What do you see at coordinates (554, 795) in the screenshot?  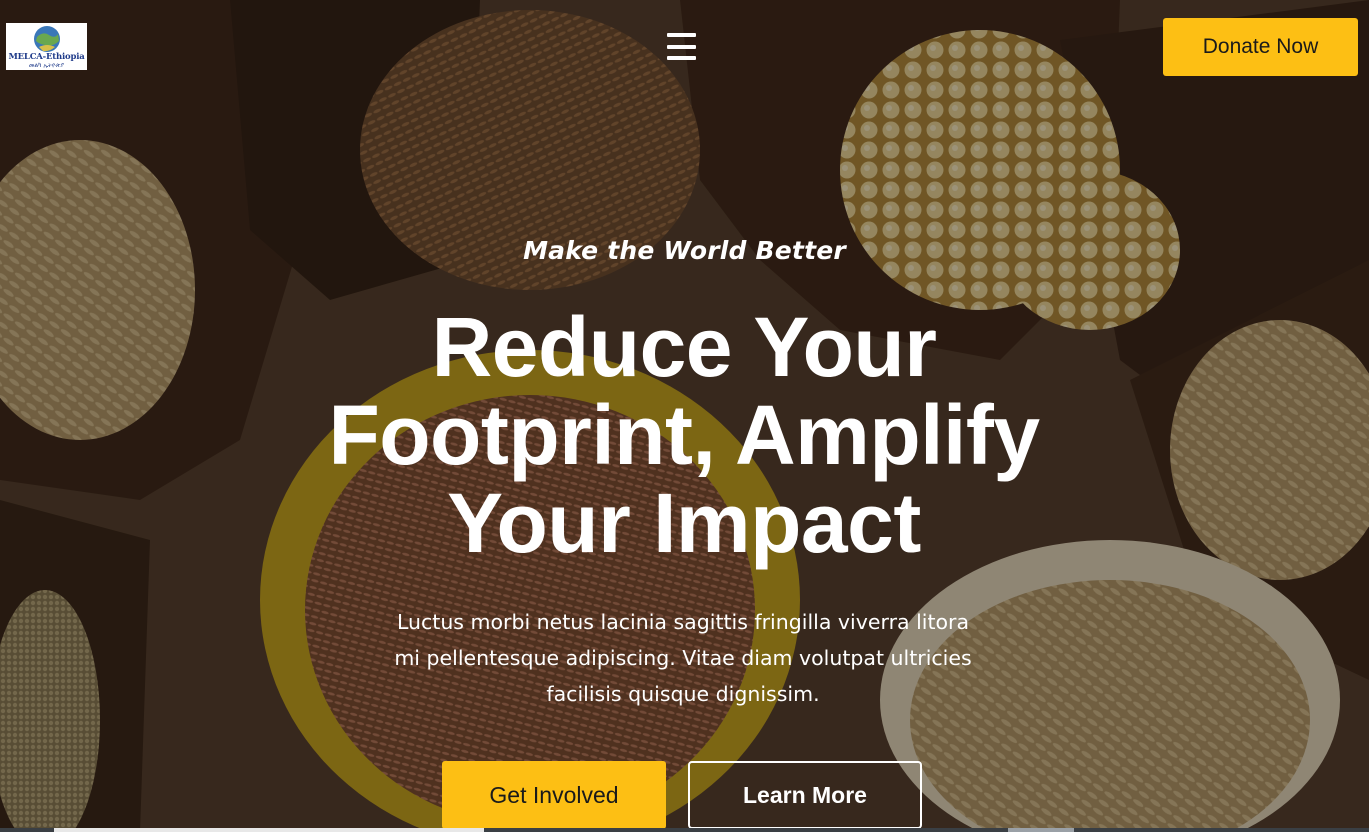 I see `get-involved-button: Get Involved` at bounding box center [554, 795].